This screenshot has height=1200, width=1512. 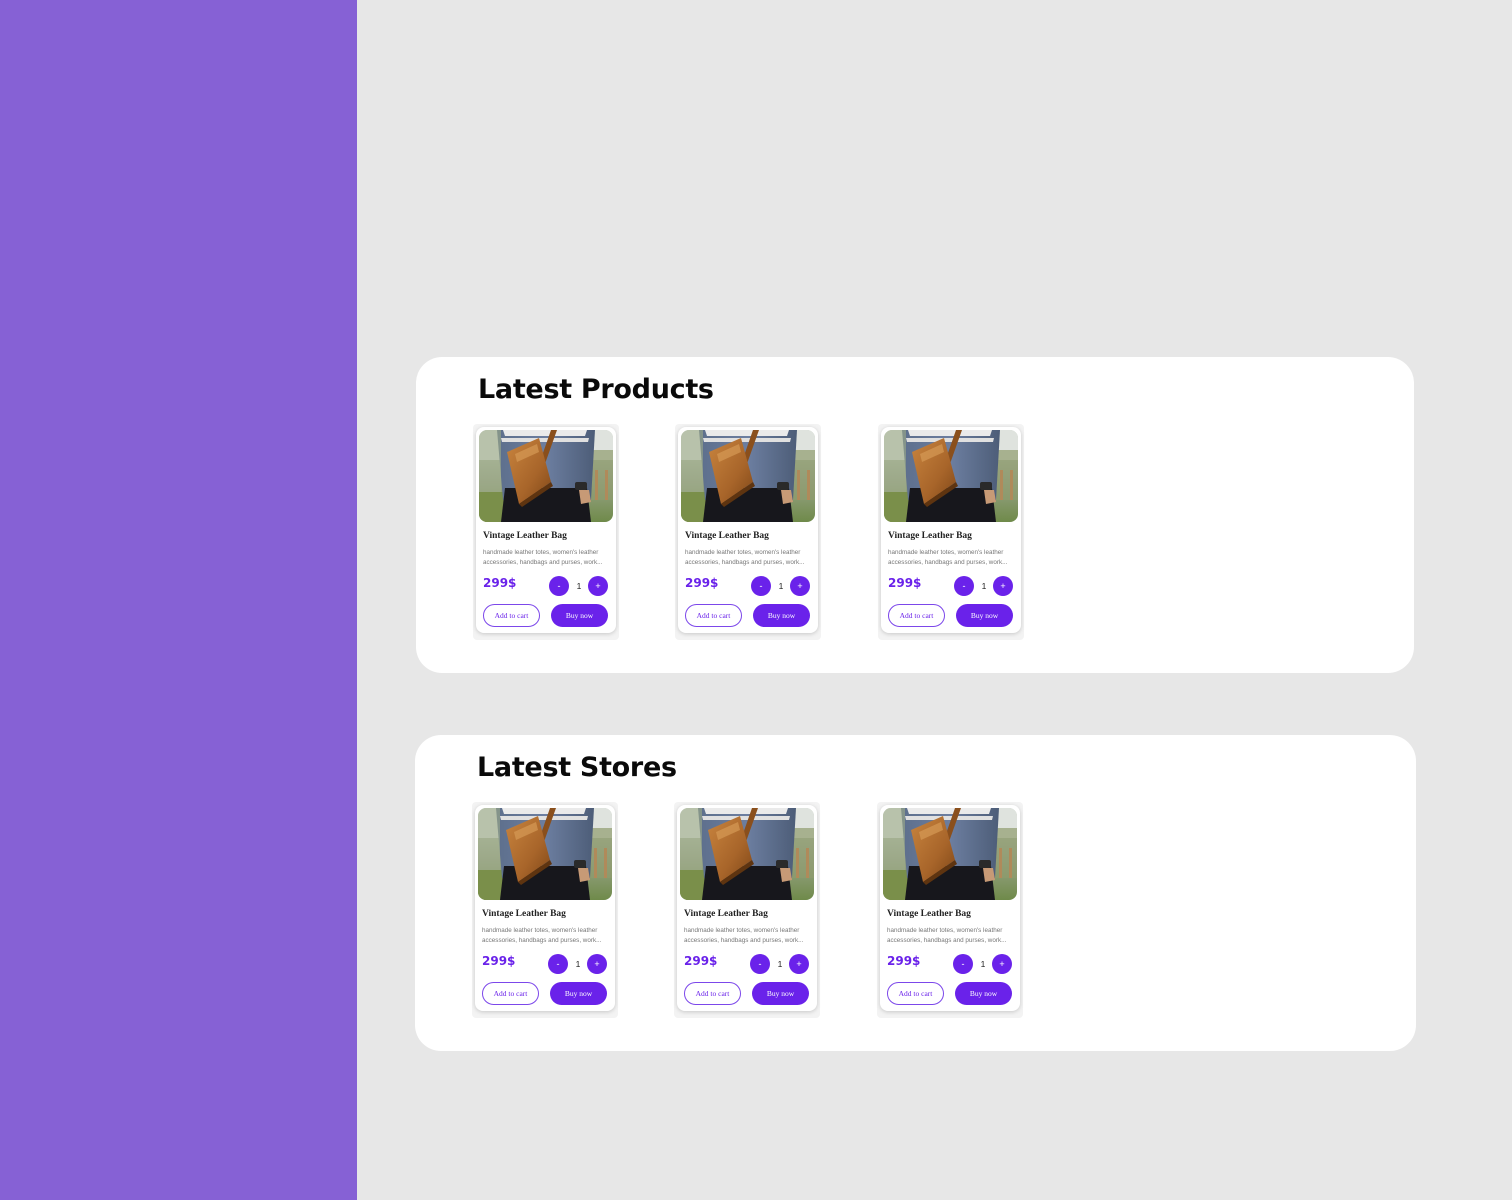 I want to click on section-title: Latest Products, so click(x=596, y=389).